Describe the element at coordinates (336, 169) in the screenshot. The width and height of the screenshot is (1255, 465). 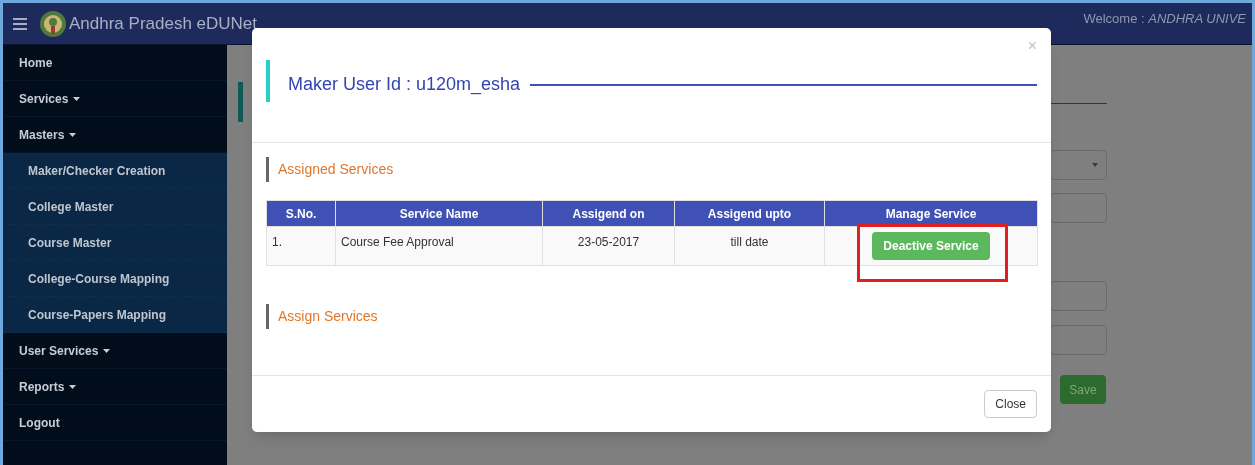
I see `section-title: Assigned Services` at that location.